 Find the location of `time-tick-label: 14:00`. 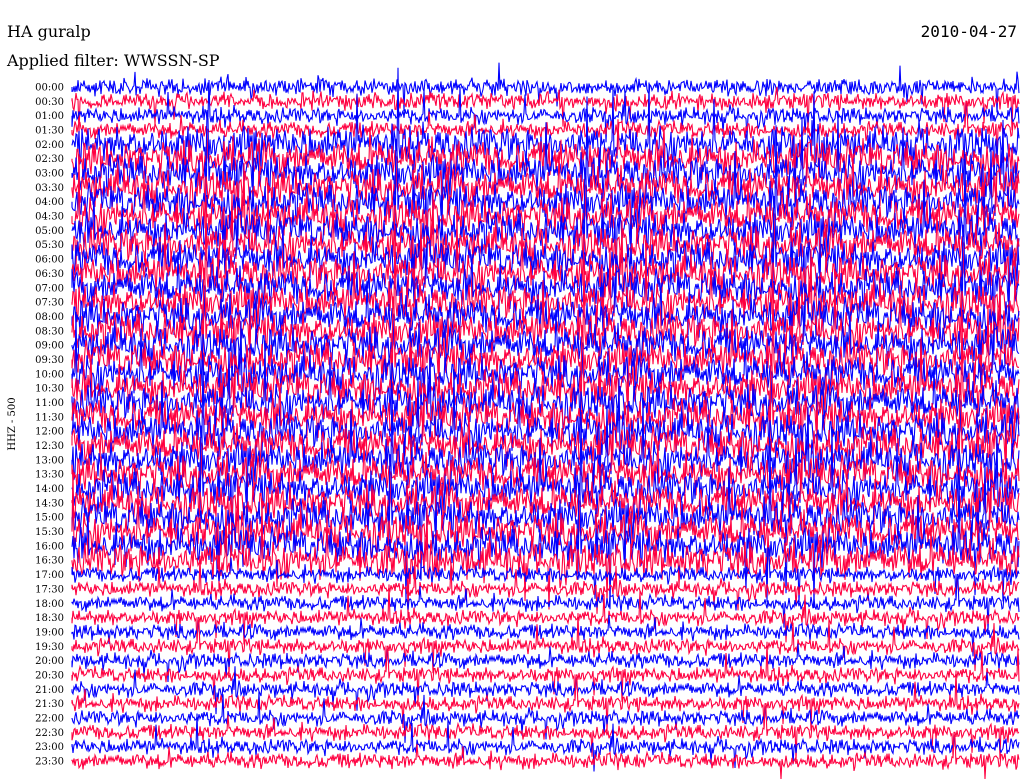

time-tick-label: 14:00 is located at coordinates (49, 489).